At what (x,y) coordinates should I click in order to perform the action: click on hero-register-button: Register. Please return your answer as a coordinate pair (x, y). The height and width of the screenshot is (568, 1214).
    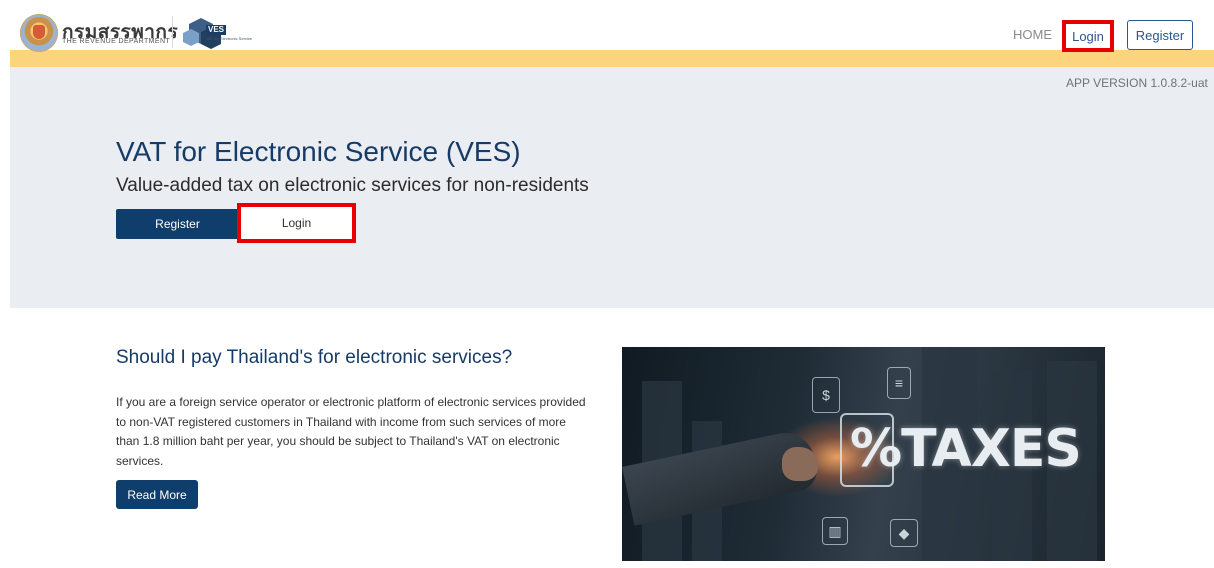
    Looking at the image, I should click on (177, 224).